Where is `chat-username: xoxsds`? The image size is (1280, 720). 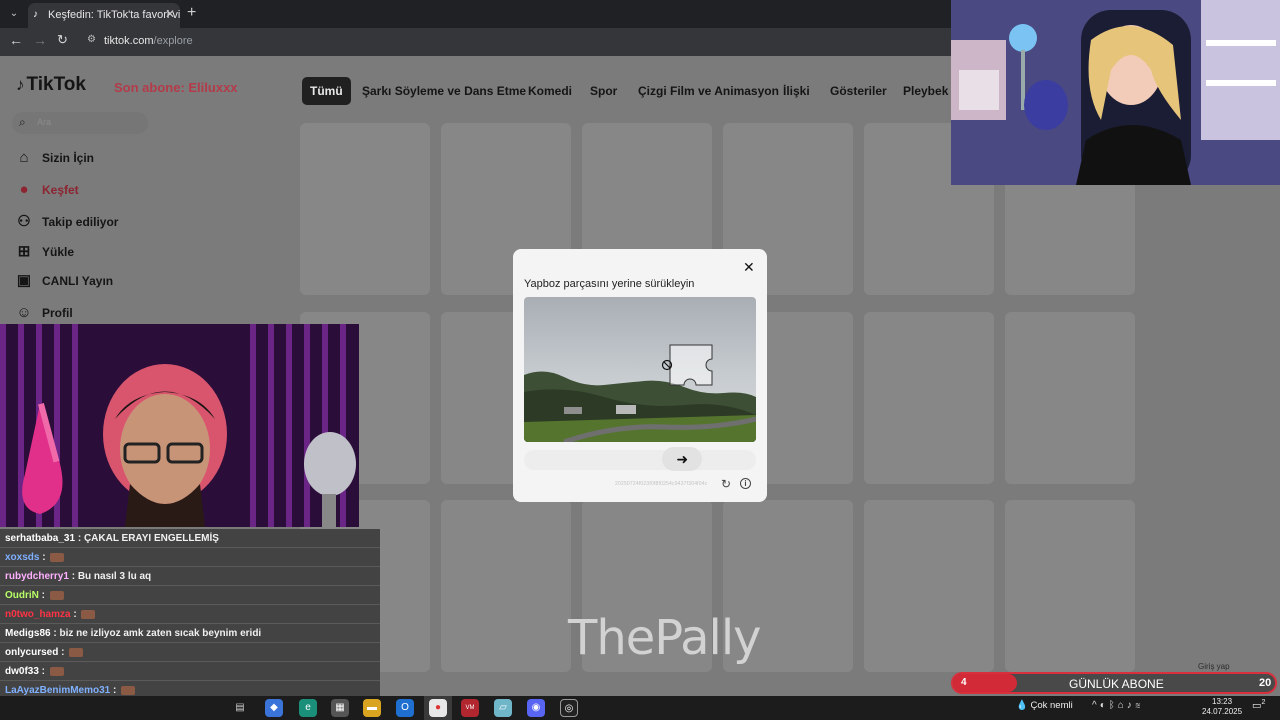 chat-username: xoxsds is located at coordinates (22, 557).